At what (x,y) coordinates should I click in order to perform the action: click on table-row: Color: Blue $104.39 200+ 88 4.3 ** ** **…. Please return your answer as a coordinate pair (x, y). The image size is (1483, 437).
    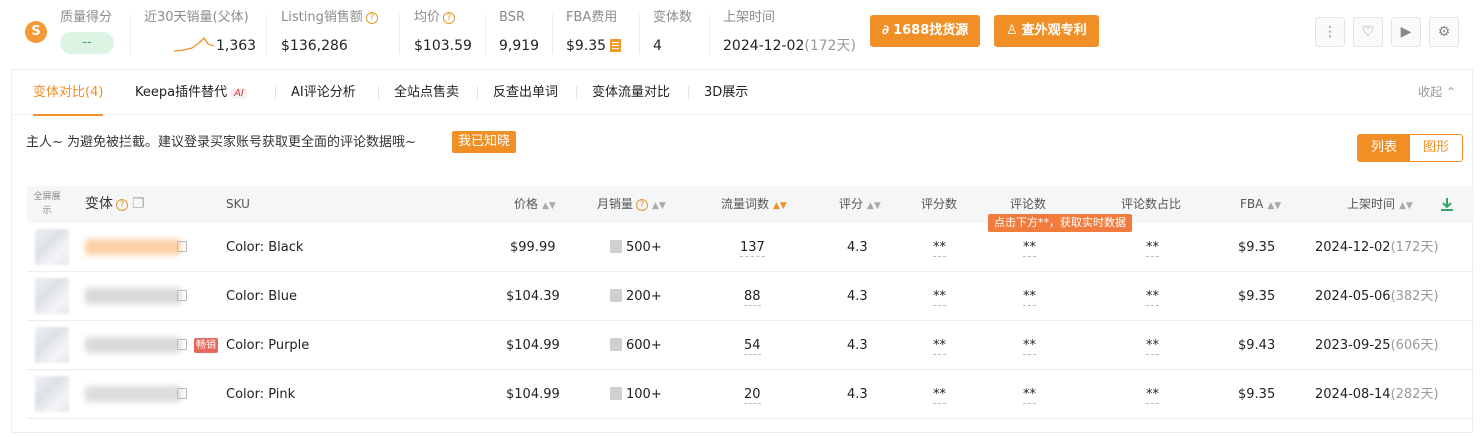
    Looking at the image, I should click on (750, 296).